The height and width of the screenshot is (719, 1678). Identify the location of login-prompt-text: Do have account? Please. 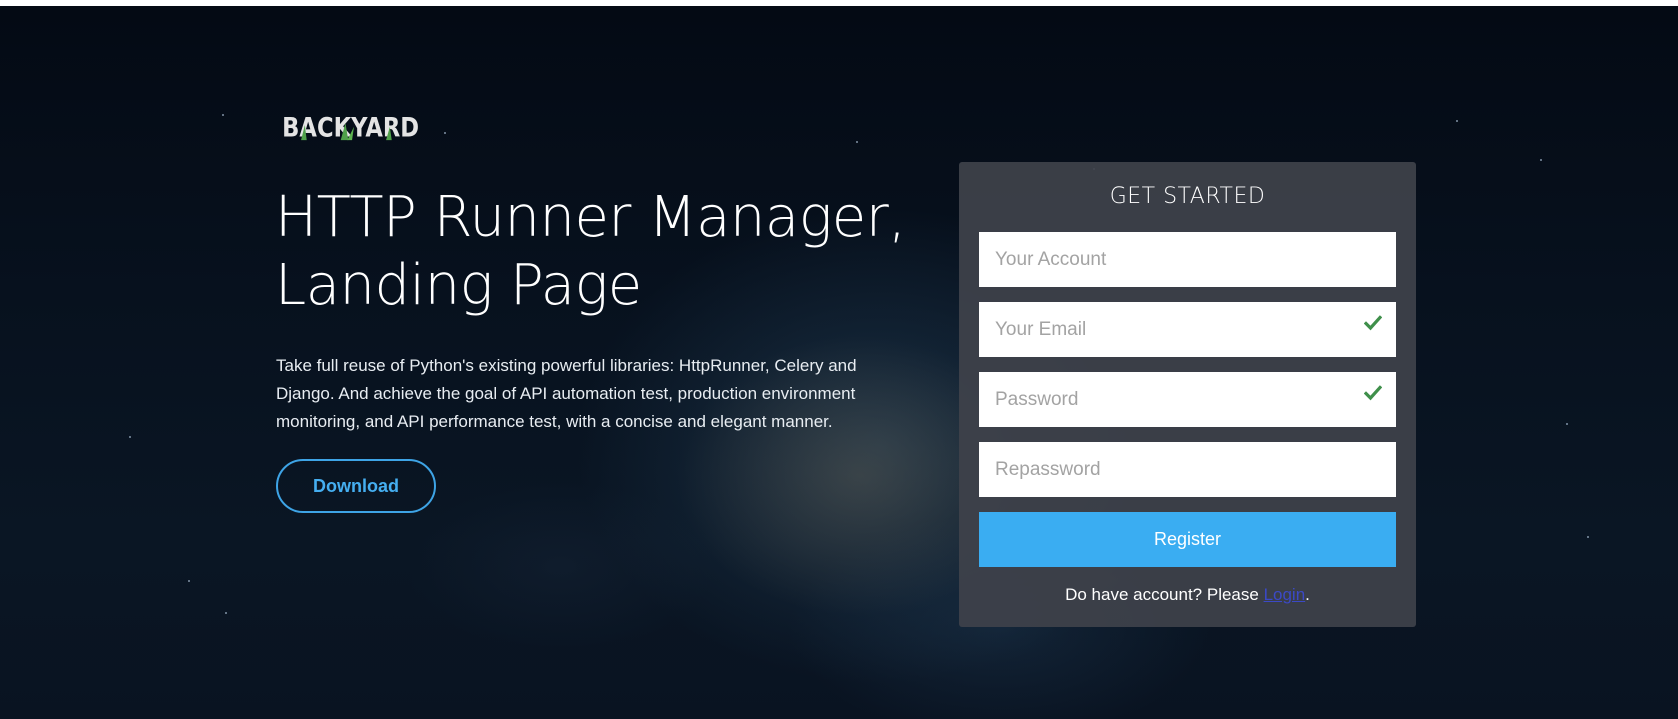
(1164, 594).